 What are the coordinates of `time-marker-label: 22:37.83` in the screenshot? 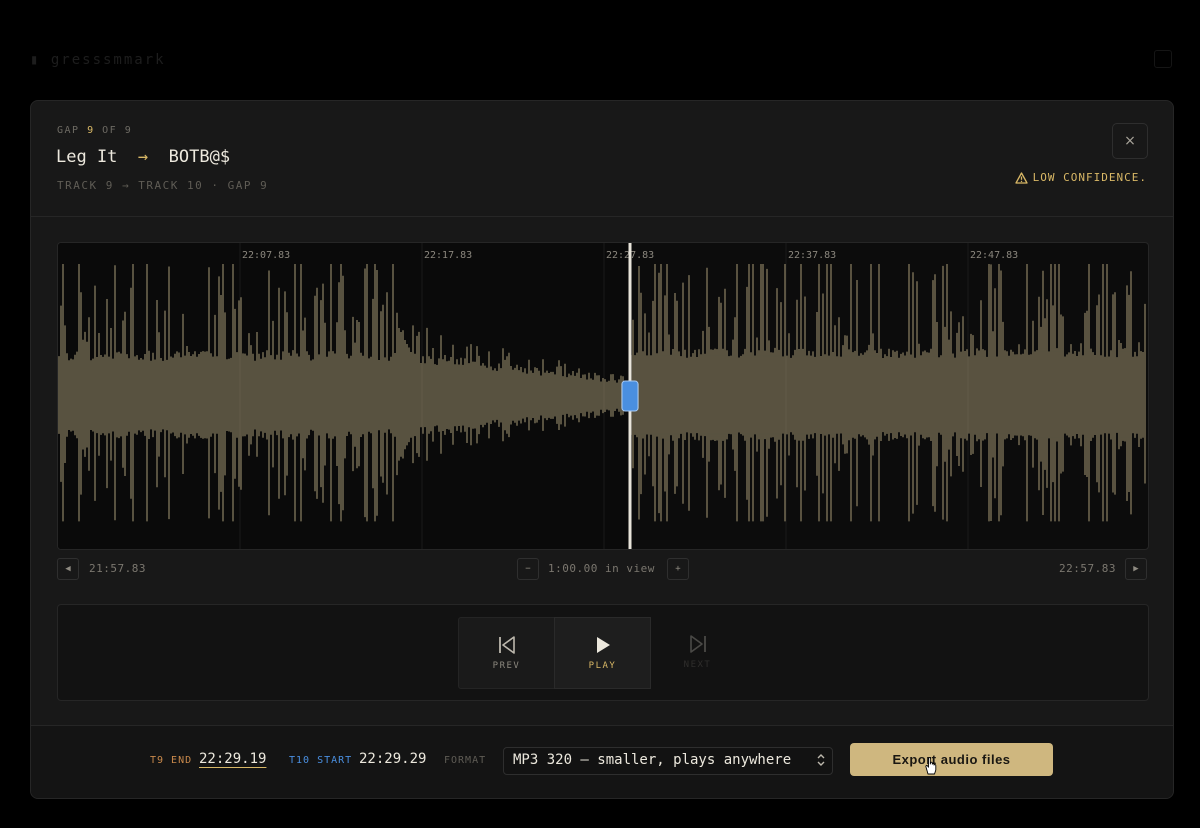 It's located at (812, 255).